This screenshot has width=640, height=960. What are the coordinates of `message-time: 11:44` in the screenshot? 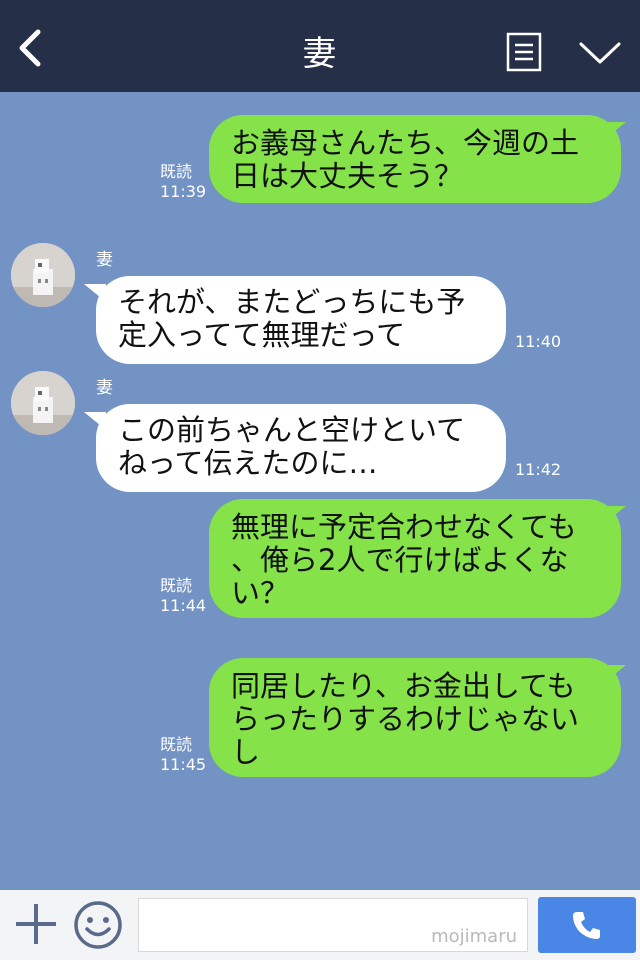 It's located at (183, 605).